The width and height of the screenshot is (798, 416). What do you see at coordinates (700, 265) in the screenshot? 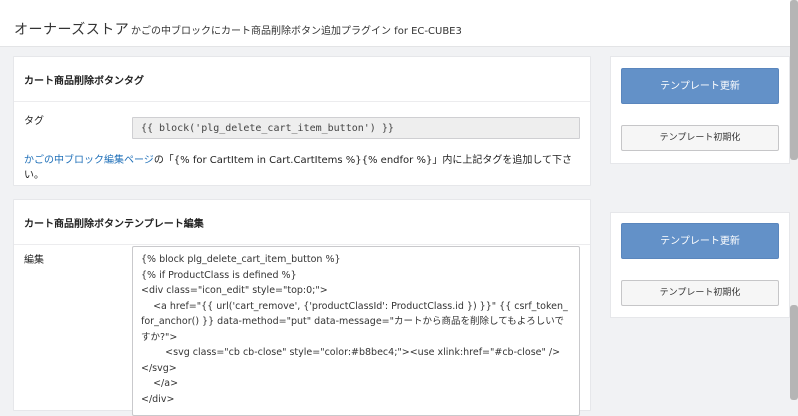
I see `side-panel-bottom: テンプレート更新 テンプレート初期化` at bounding box center [700, 265].